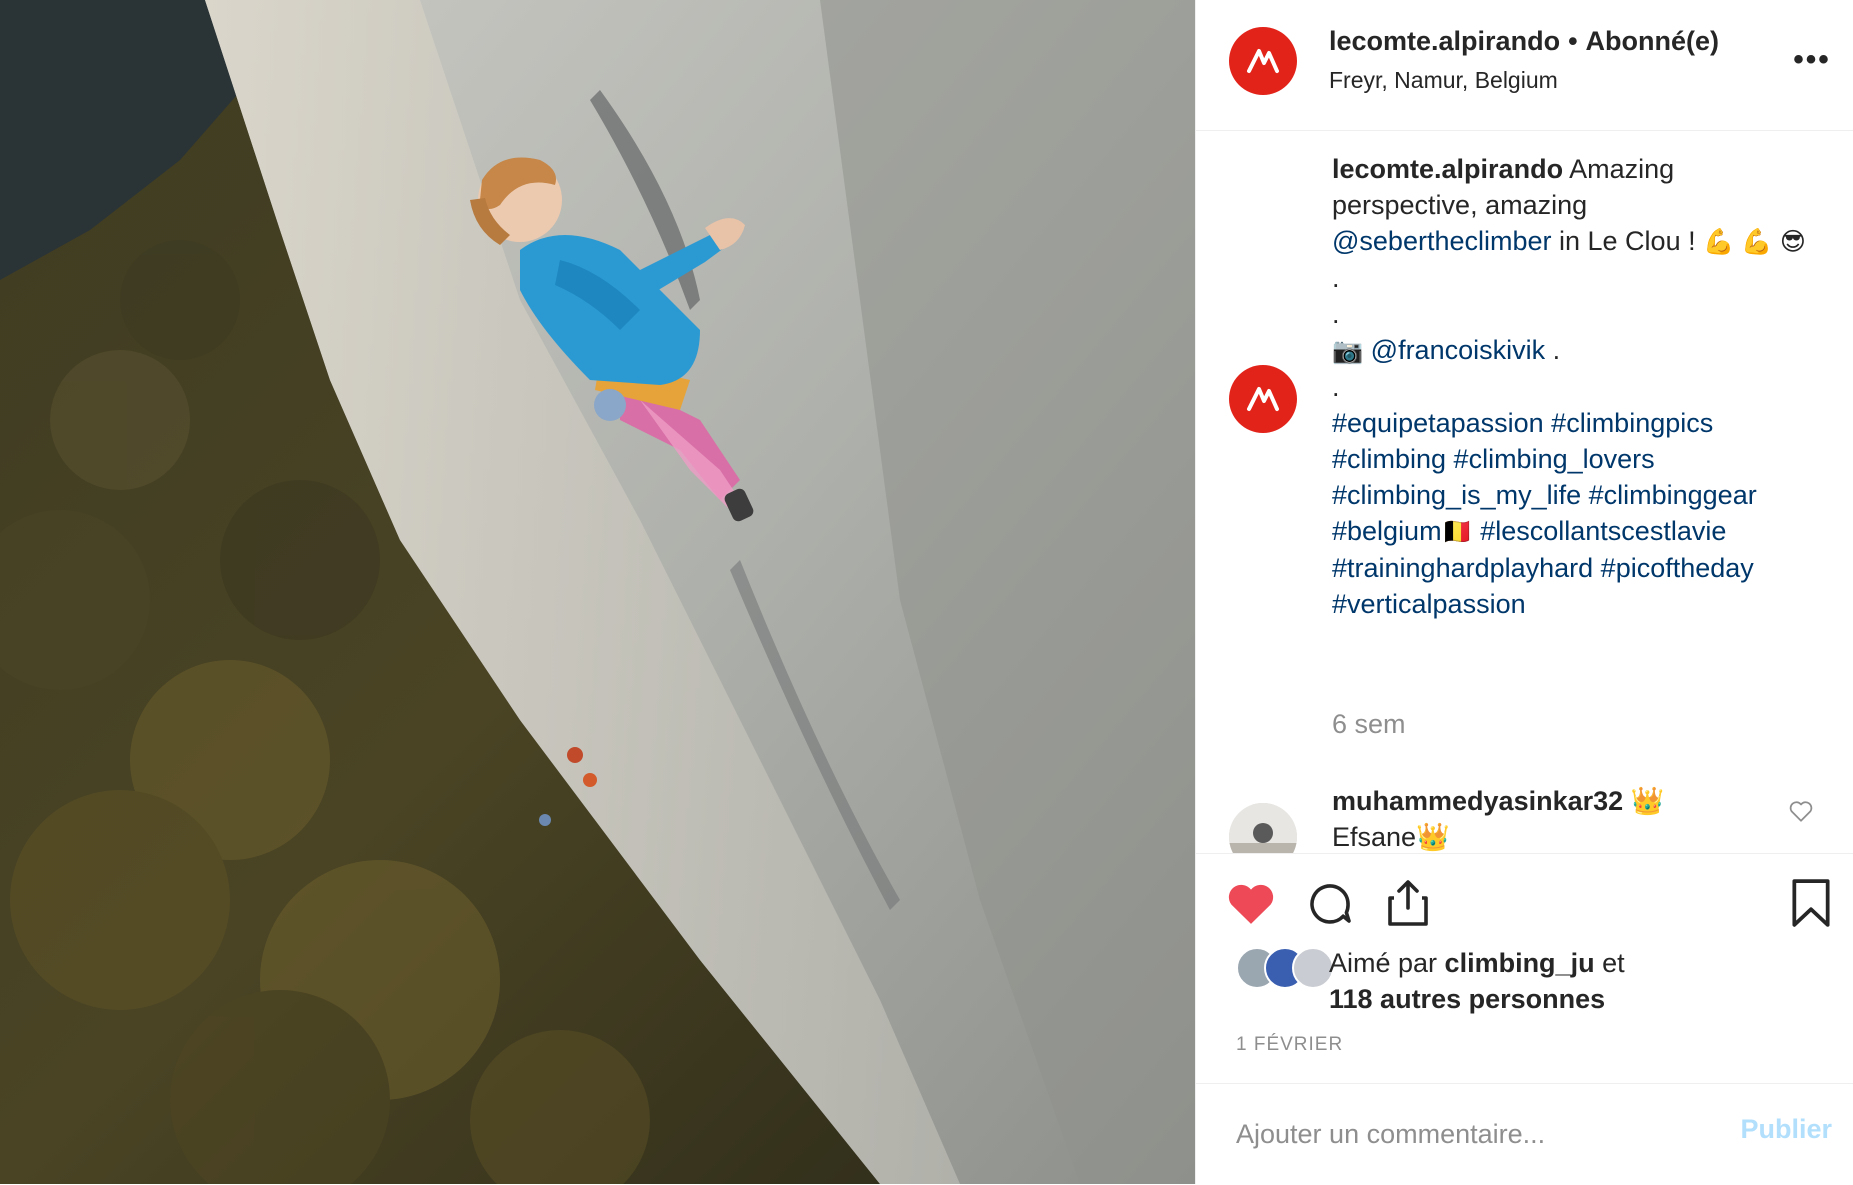  I want to click on share-upload-icon, so click(1408, 903).